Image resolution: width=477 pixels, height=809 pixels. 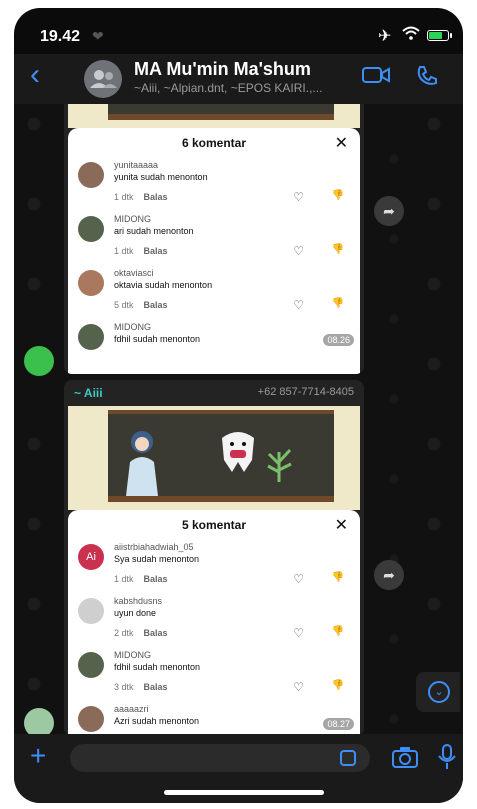 I want to click on teacher-illustration, so click(x=142, y=463).